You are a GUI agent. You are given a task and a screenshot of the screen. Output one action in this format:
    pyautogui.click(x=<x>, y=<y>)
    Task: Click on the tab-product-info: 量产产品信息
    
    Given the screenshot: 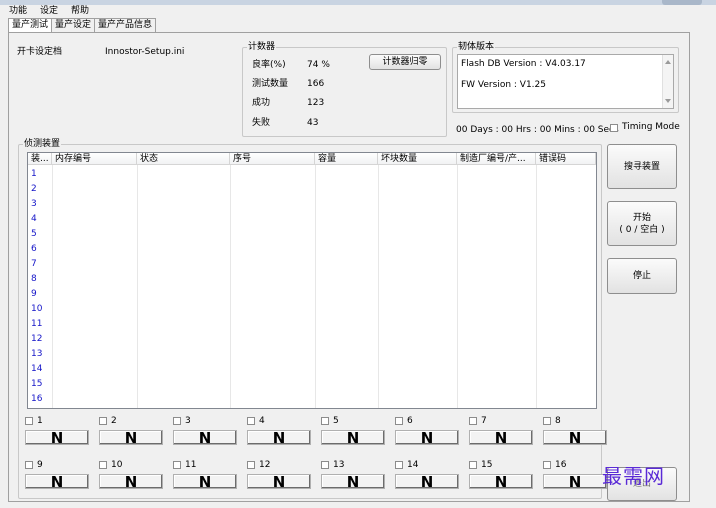 What is the action you would take?
    pyautogui.click(x=125, y=25)
    